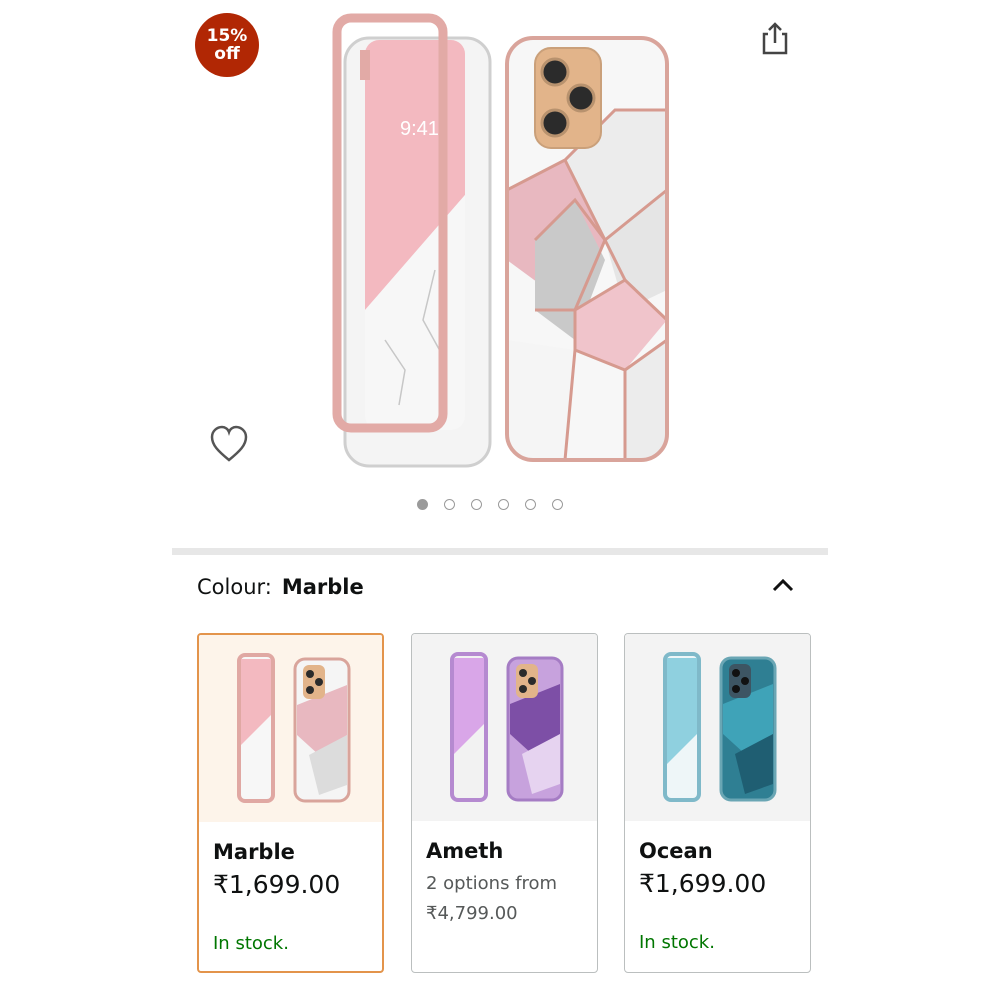 The width and height of the screenshot is (1000, 1000). What do you see at coordinates (500, 551) in the screenshot?
I see `section-divider` at bounding box center [500, 551].